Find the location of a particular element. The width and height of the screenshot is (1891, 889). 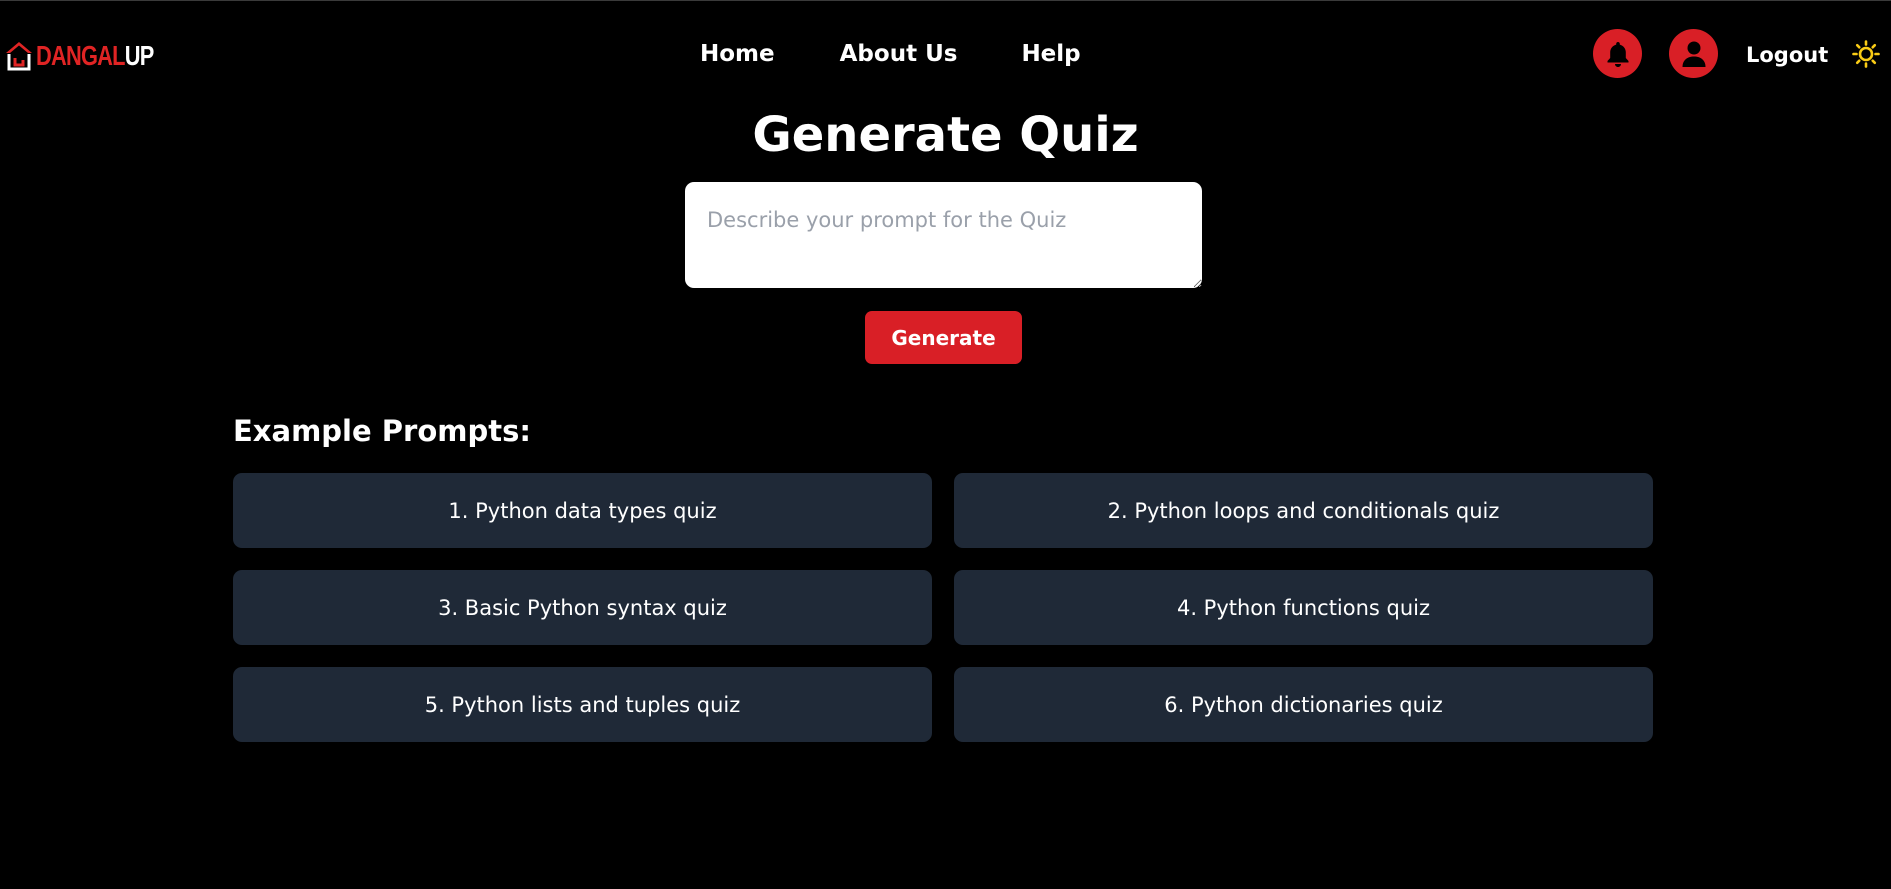

generate-button: Generate is located at coordinates (943, 337).